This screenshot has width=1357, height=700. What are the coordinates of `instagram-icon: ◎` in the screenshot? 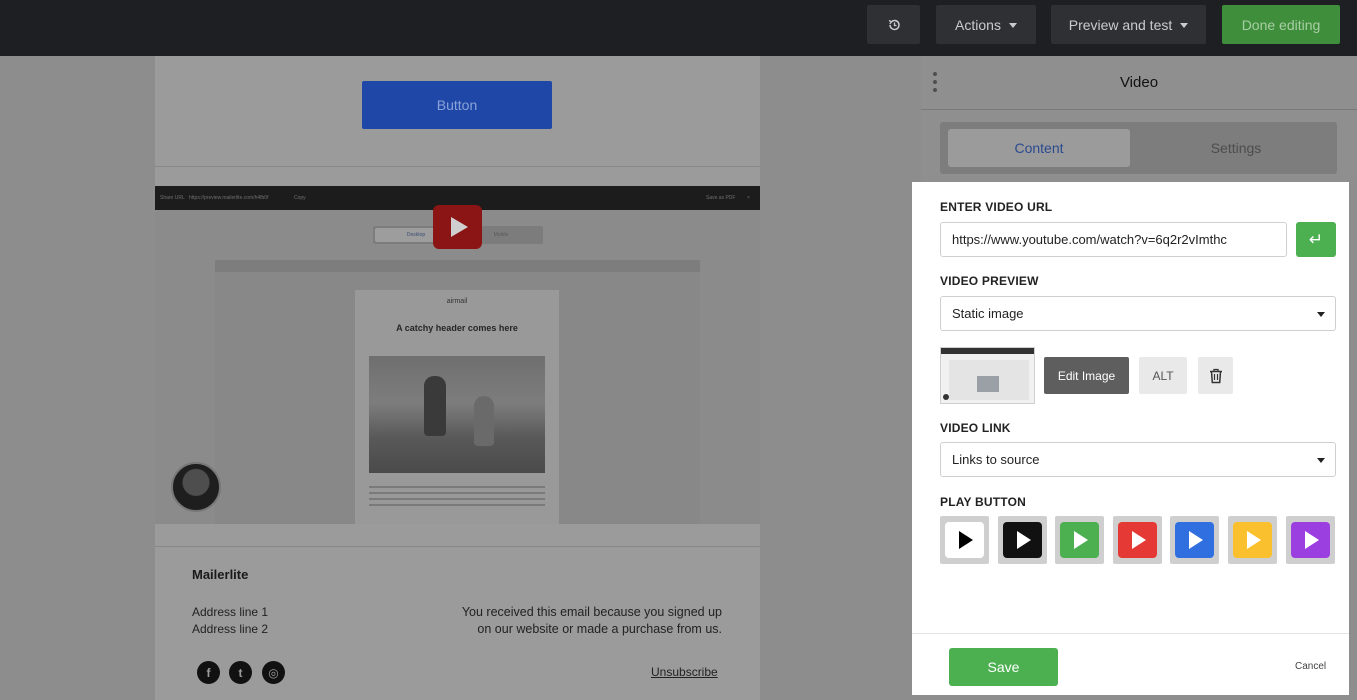 It's located at (273, 672).